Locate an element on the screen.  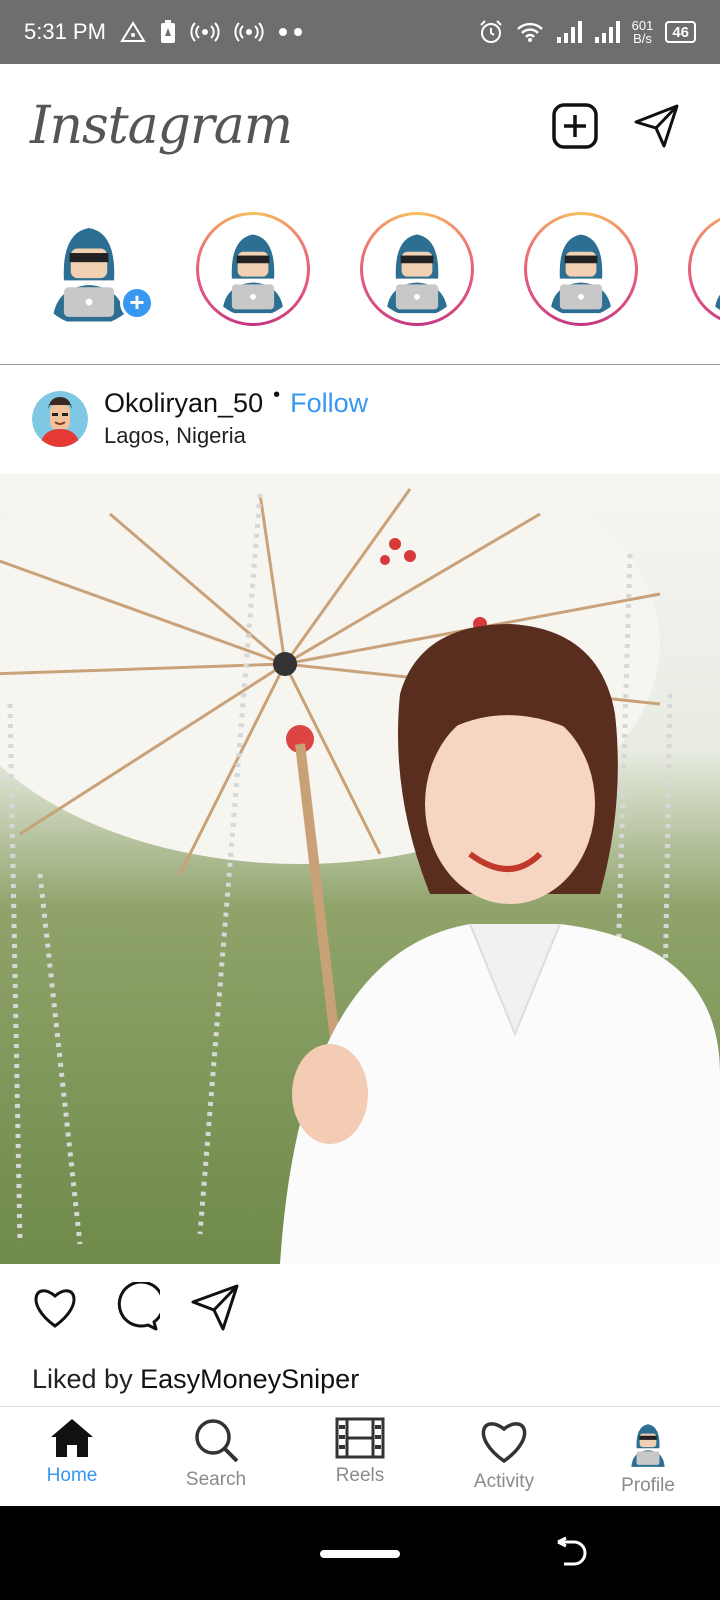
plus-square-icon is located at coordinates (575, 126).